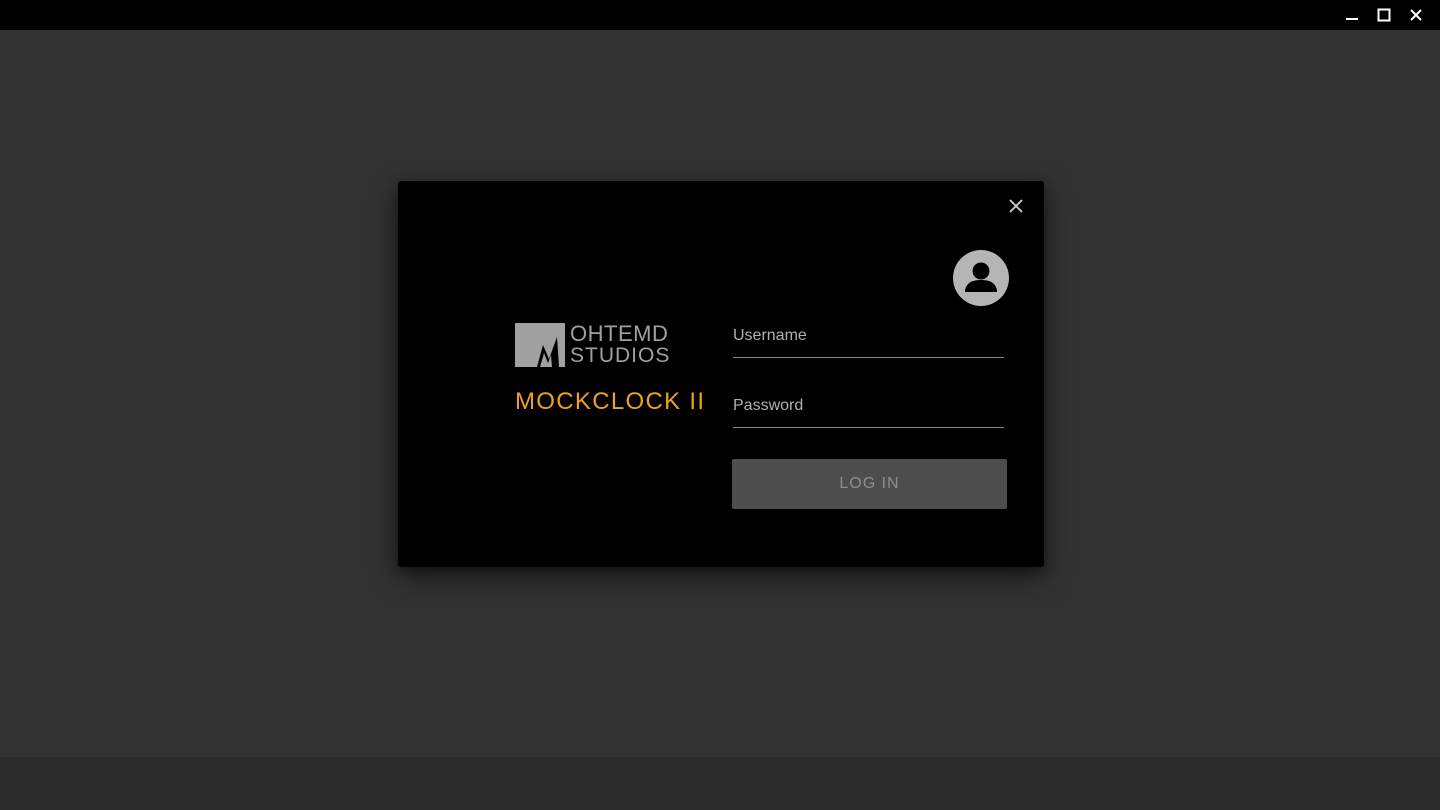 Image resolution: width=1440 pixels, height=810 pixels. Describe the element at coordinates (620, 355) in the screenshot. I see `logo-text-line2: STUDIOS` at that location.